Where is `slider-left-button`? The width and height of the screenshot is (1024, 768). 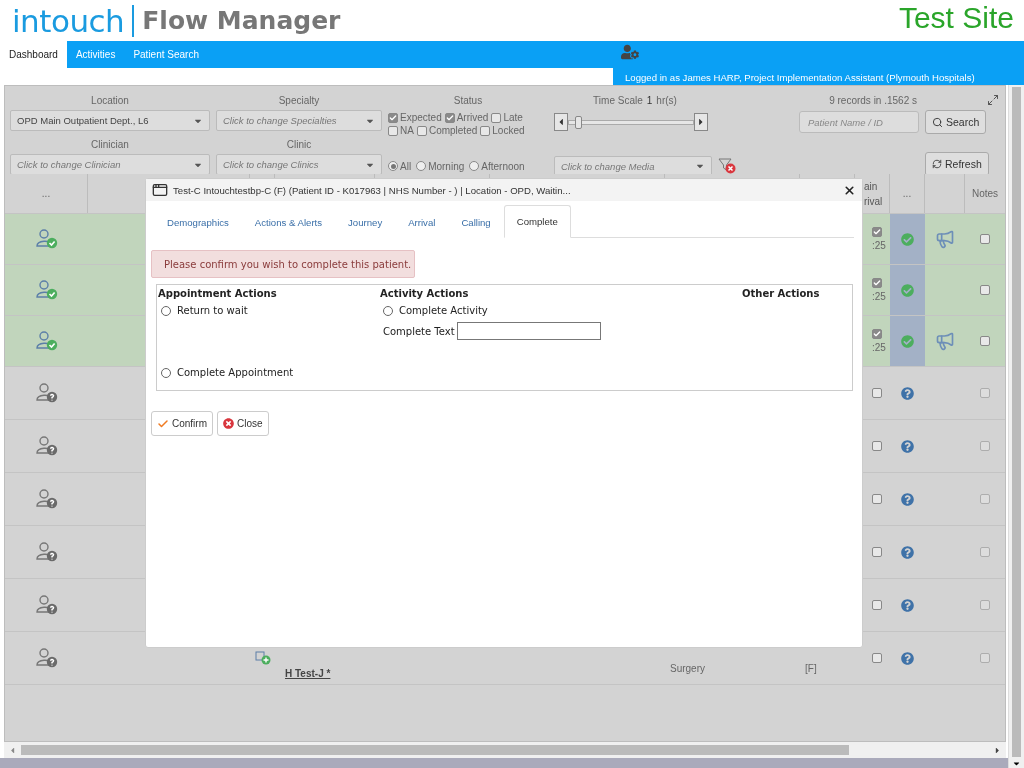
slider-left-button is located at coordinates (561, 122).